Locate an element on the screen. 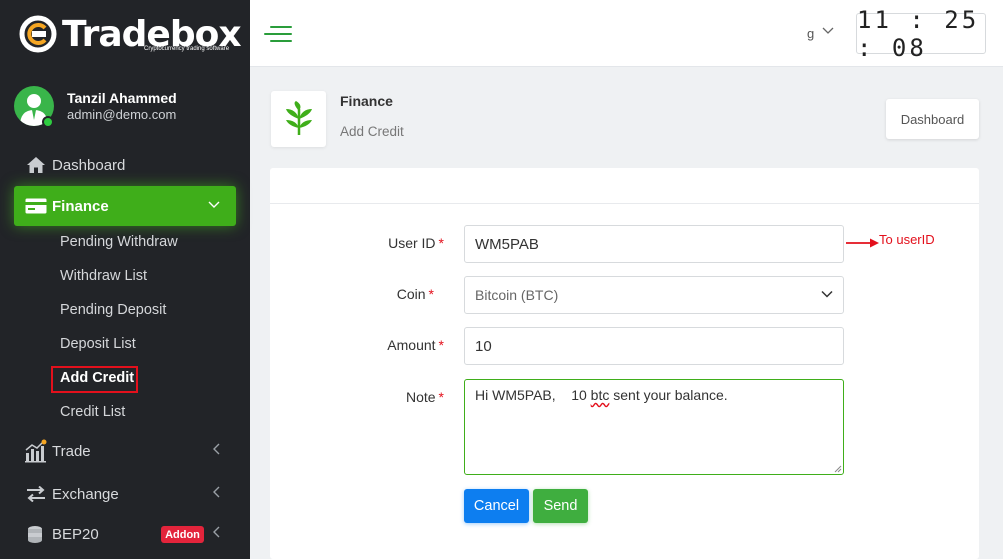 This screenshot has width=1003, height=559. note-textarea: Hi WM5PAB, 10 btc sent your balance. is located at coordinates (654, 427).